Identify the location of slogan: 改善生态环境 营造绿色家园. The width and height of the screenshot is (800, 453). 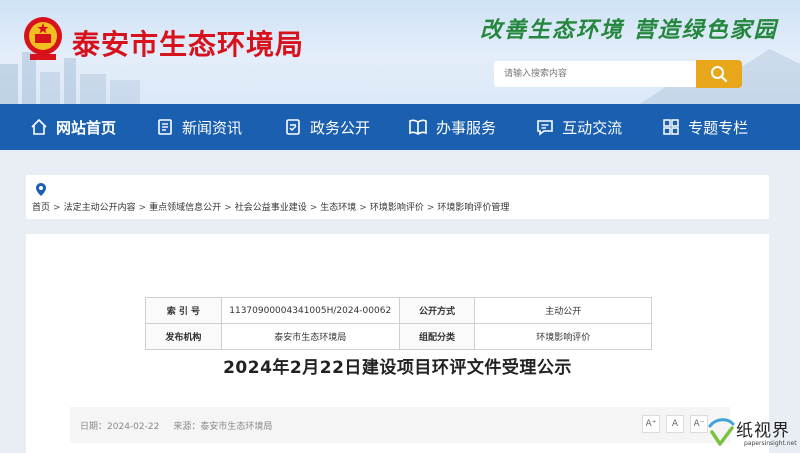
(629, 30).